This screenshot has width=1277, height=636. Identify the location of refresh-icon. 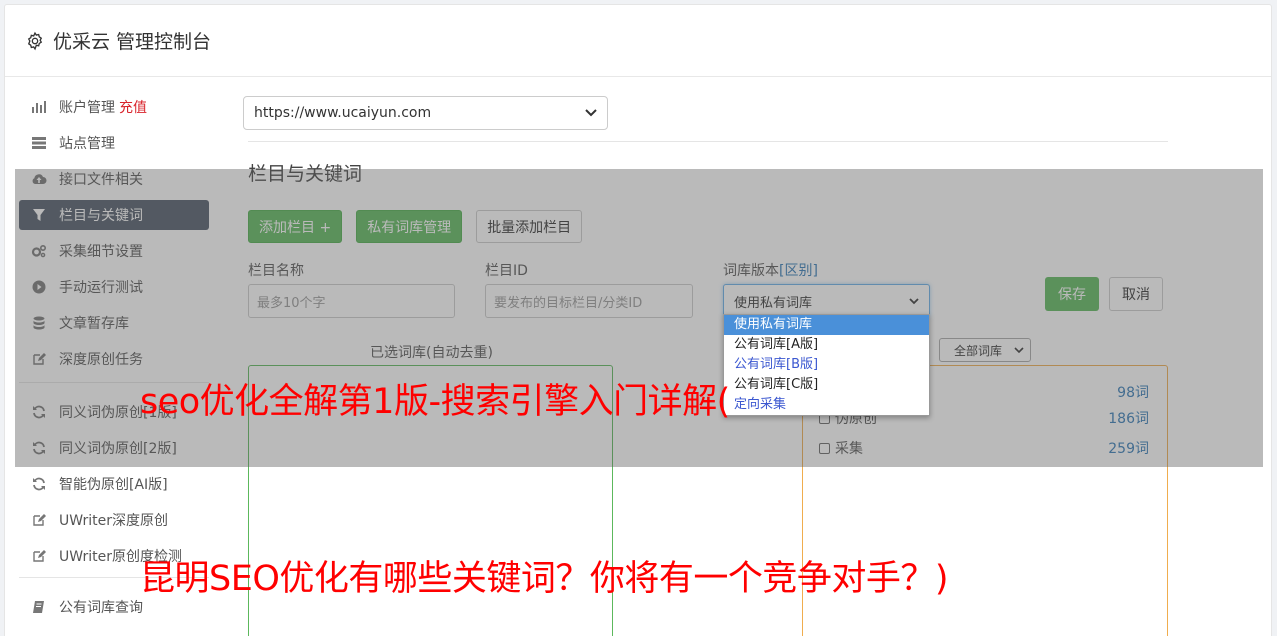
(39, 484).